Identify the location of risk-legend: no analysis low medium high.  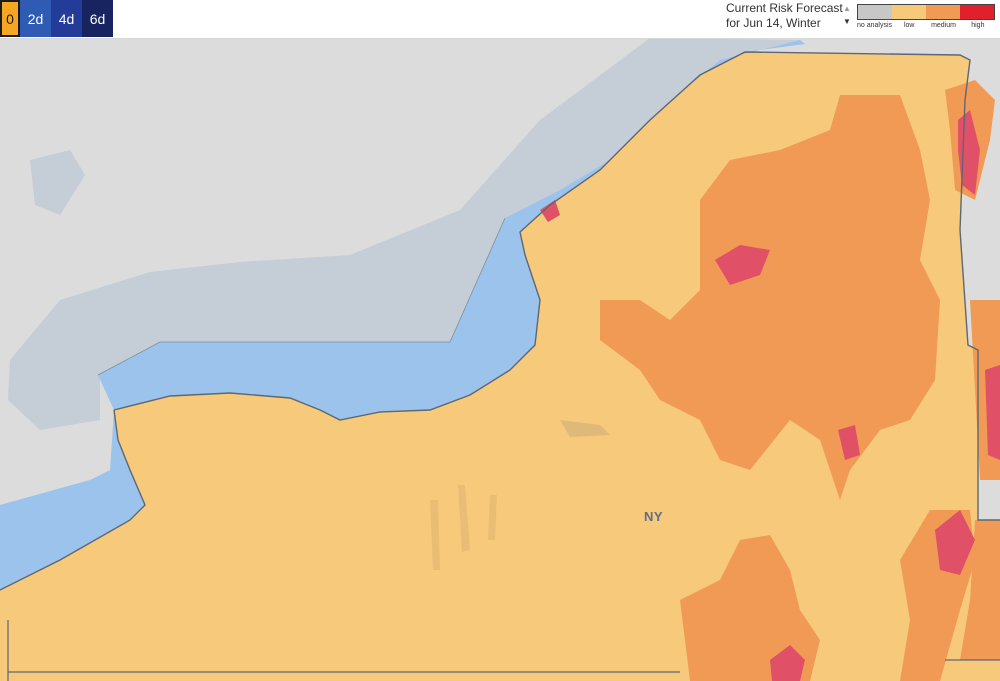
(926, 16).